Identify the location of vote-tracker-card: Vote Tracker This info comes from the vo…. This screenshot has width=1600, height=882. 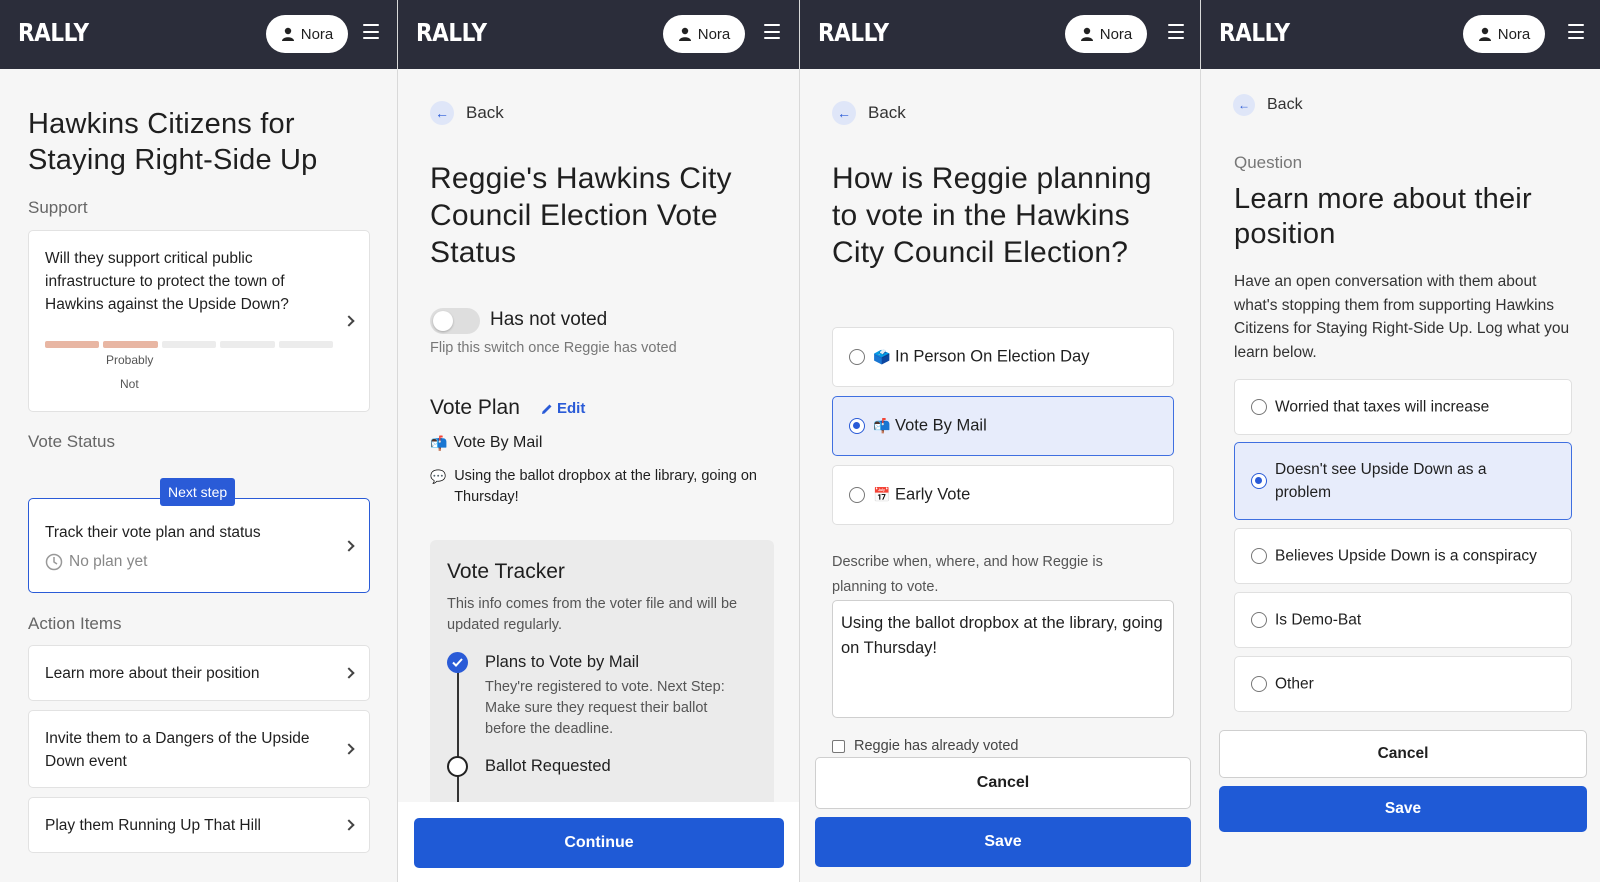
(602, 676).